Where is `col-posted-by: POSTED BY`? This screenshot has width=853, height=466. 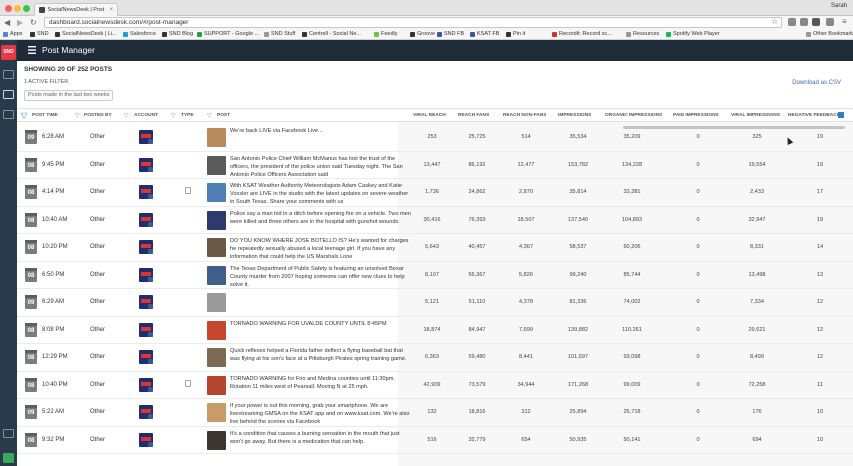
col-posted-by: POSTED BY is located at coordinates (98, 115).